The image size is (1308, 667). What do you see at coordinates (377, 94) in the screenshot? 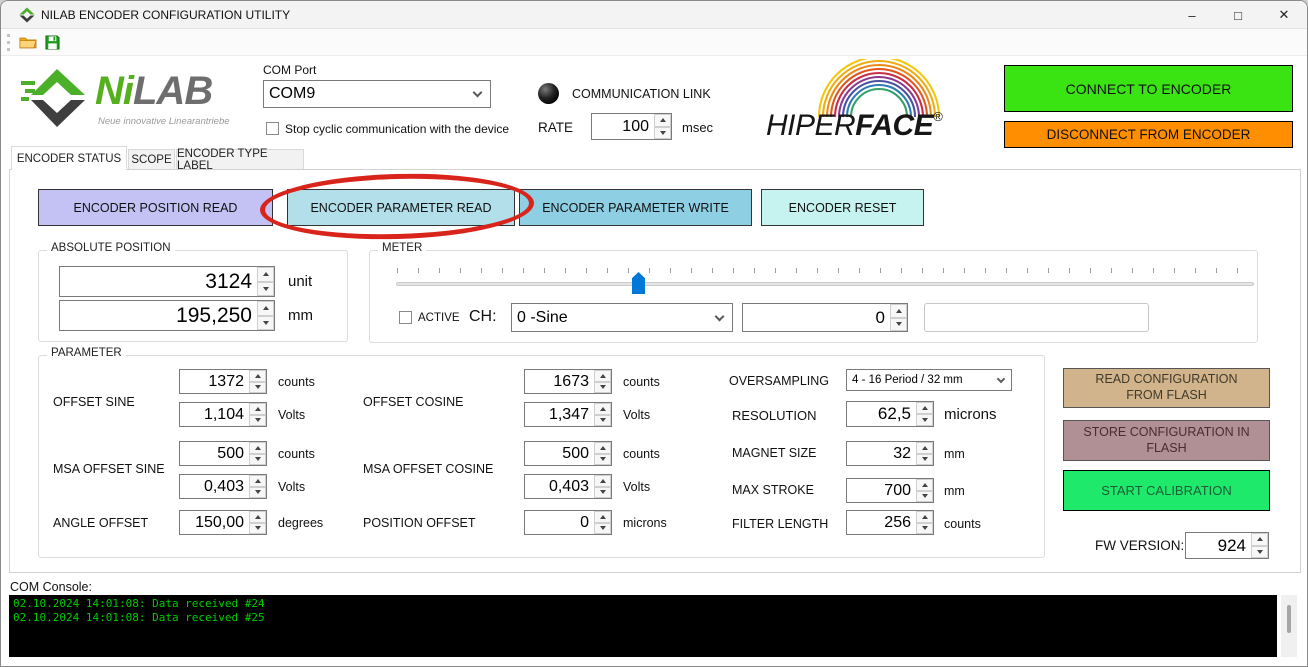
I see `com-port-select: COM9` at bounding box center [377, 94].